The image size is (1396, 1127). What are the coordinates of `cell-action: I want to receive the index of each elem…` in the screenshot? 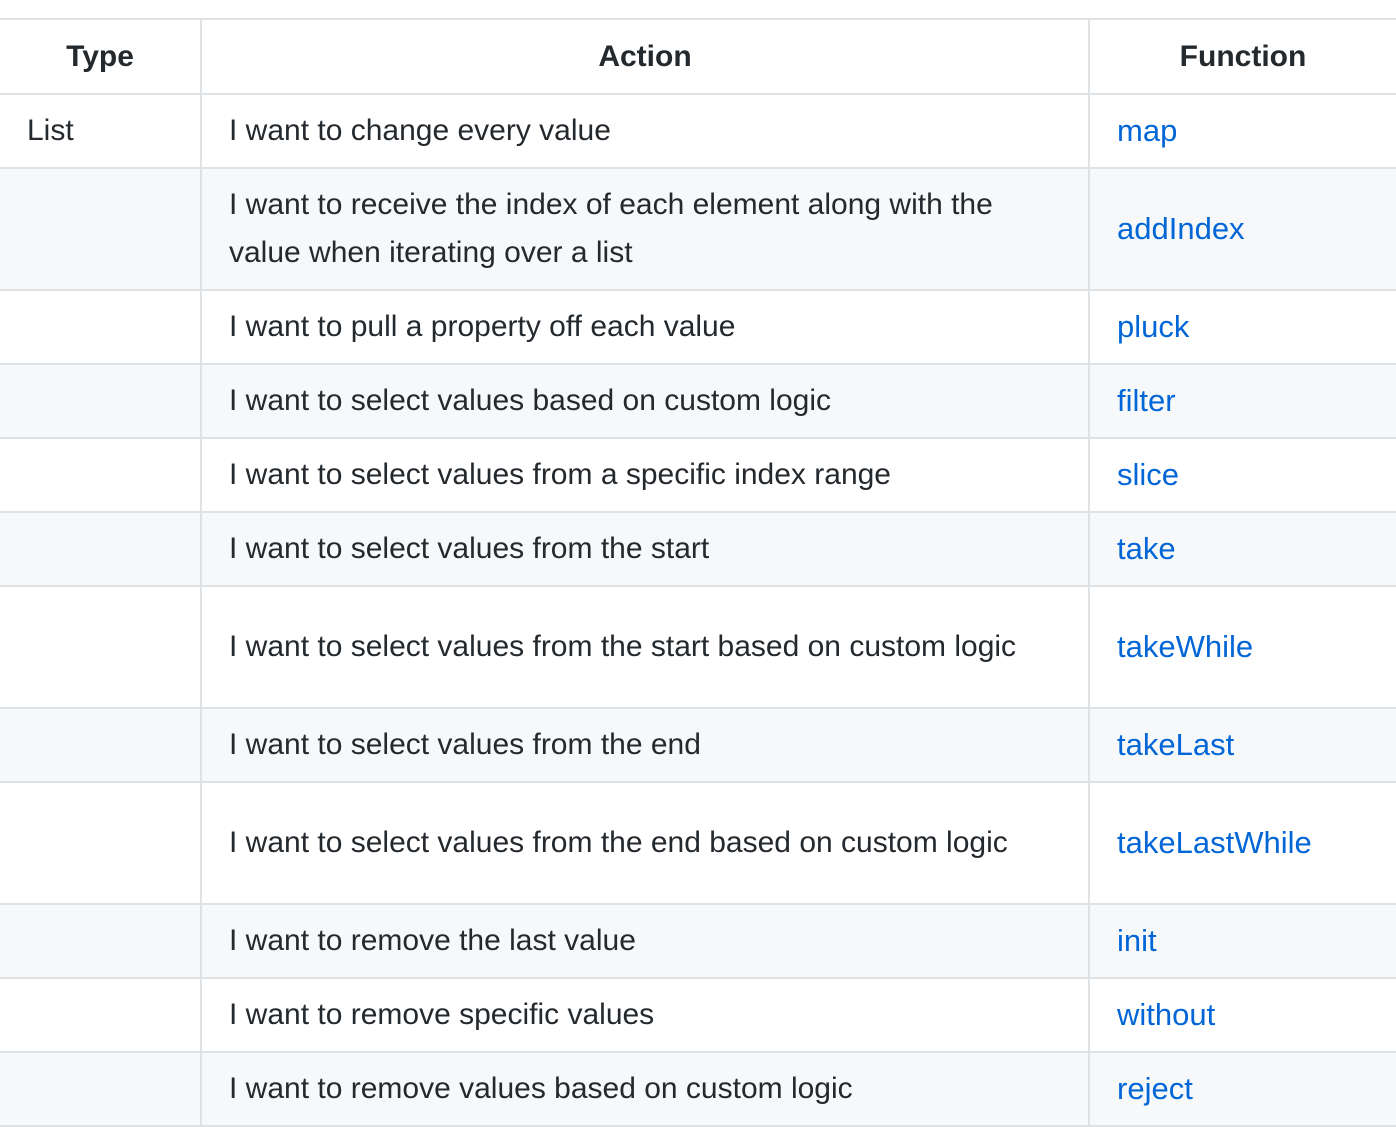 It's located at (645, 229).